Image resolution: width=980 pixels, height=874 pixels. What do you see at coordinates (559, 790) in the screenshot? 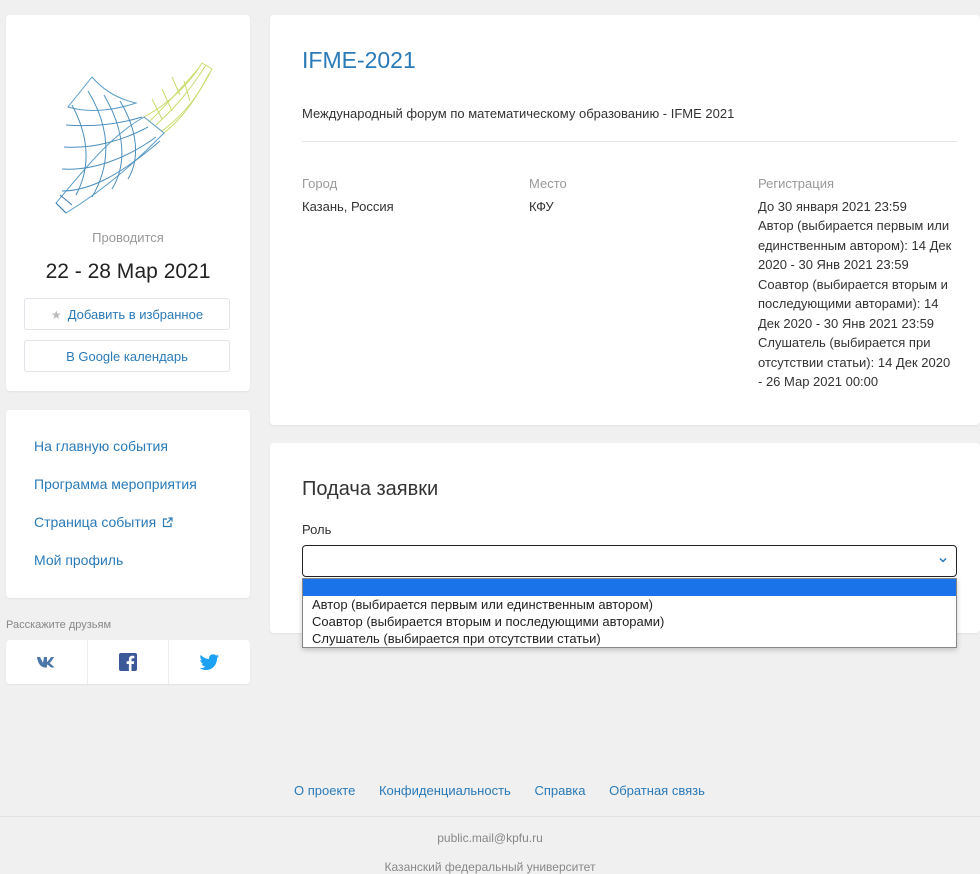
I see `footer-help-link: Справка` at bounding box center [559, 790].